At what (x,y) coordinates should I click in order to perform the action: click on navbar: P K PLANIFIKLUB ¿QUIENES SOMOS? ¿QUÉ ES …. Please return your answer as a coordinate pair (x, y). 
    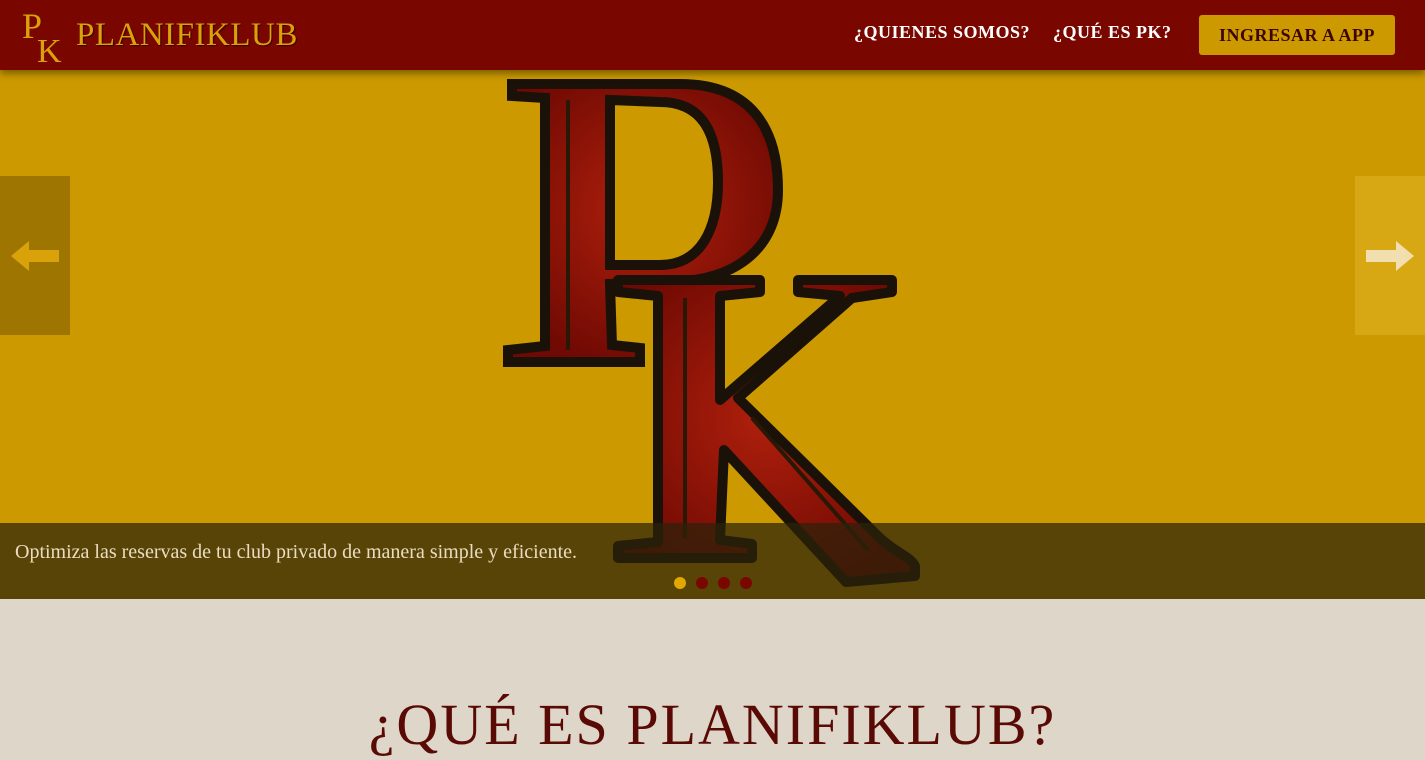
    Looking at the image, I should click on (712, 35).